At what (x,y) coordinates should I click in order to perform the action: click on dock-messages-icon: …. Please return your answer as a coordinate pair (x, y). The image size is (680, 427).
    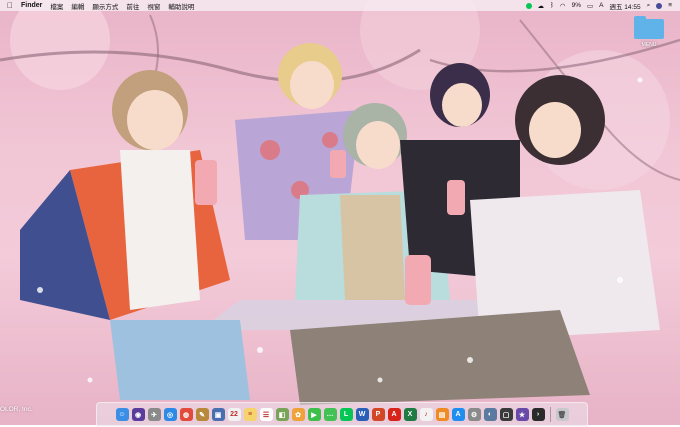
    Looking at the image, I should click on (330, 414).